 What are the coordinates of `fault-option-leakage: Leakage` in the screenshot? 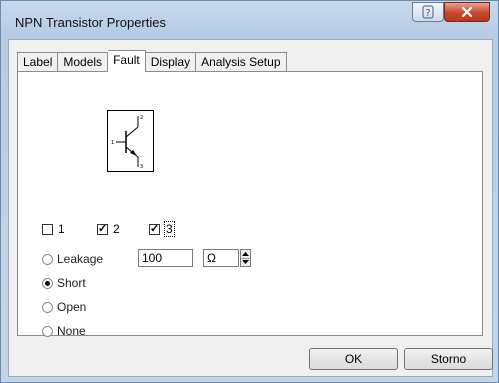 It's located at (72, 259).